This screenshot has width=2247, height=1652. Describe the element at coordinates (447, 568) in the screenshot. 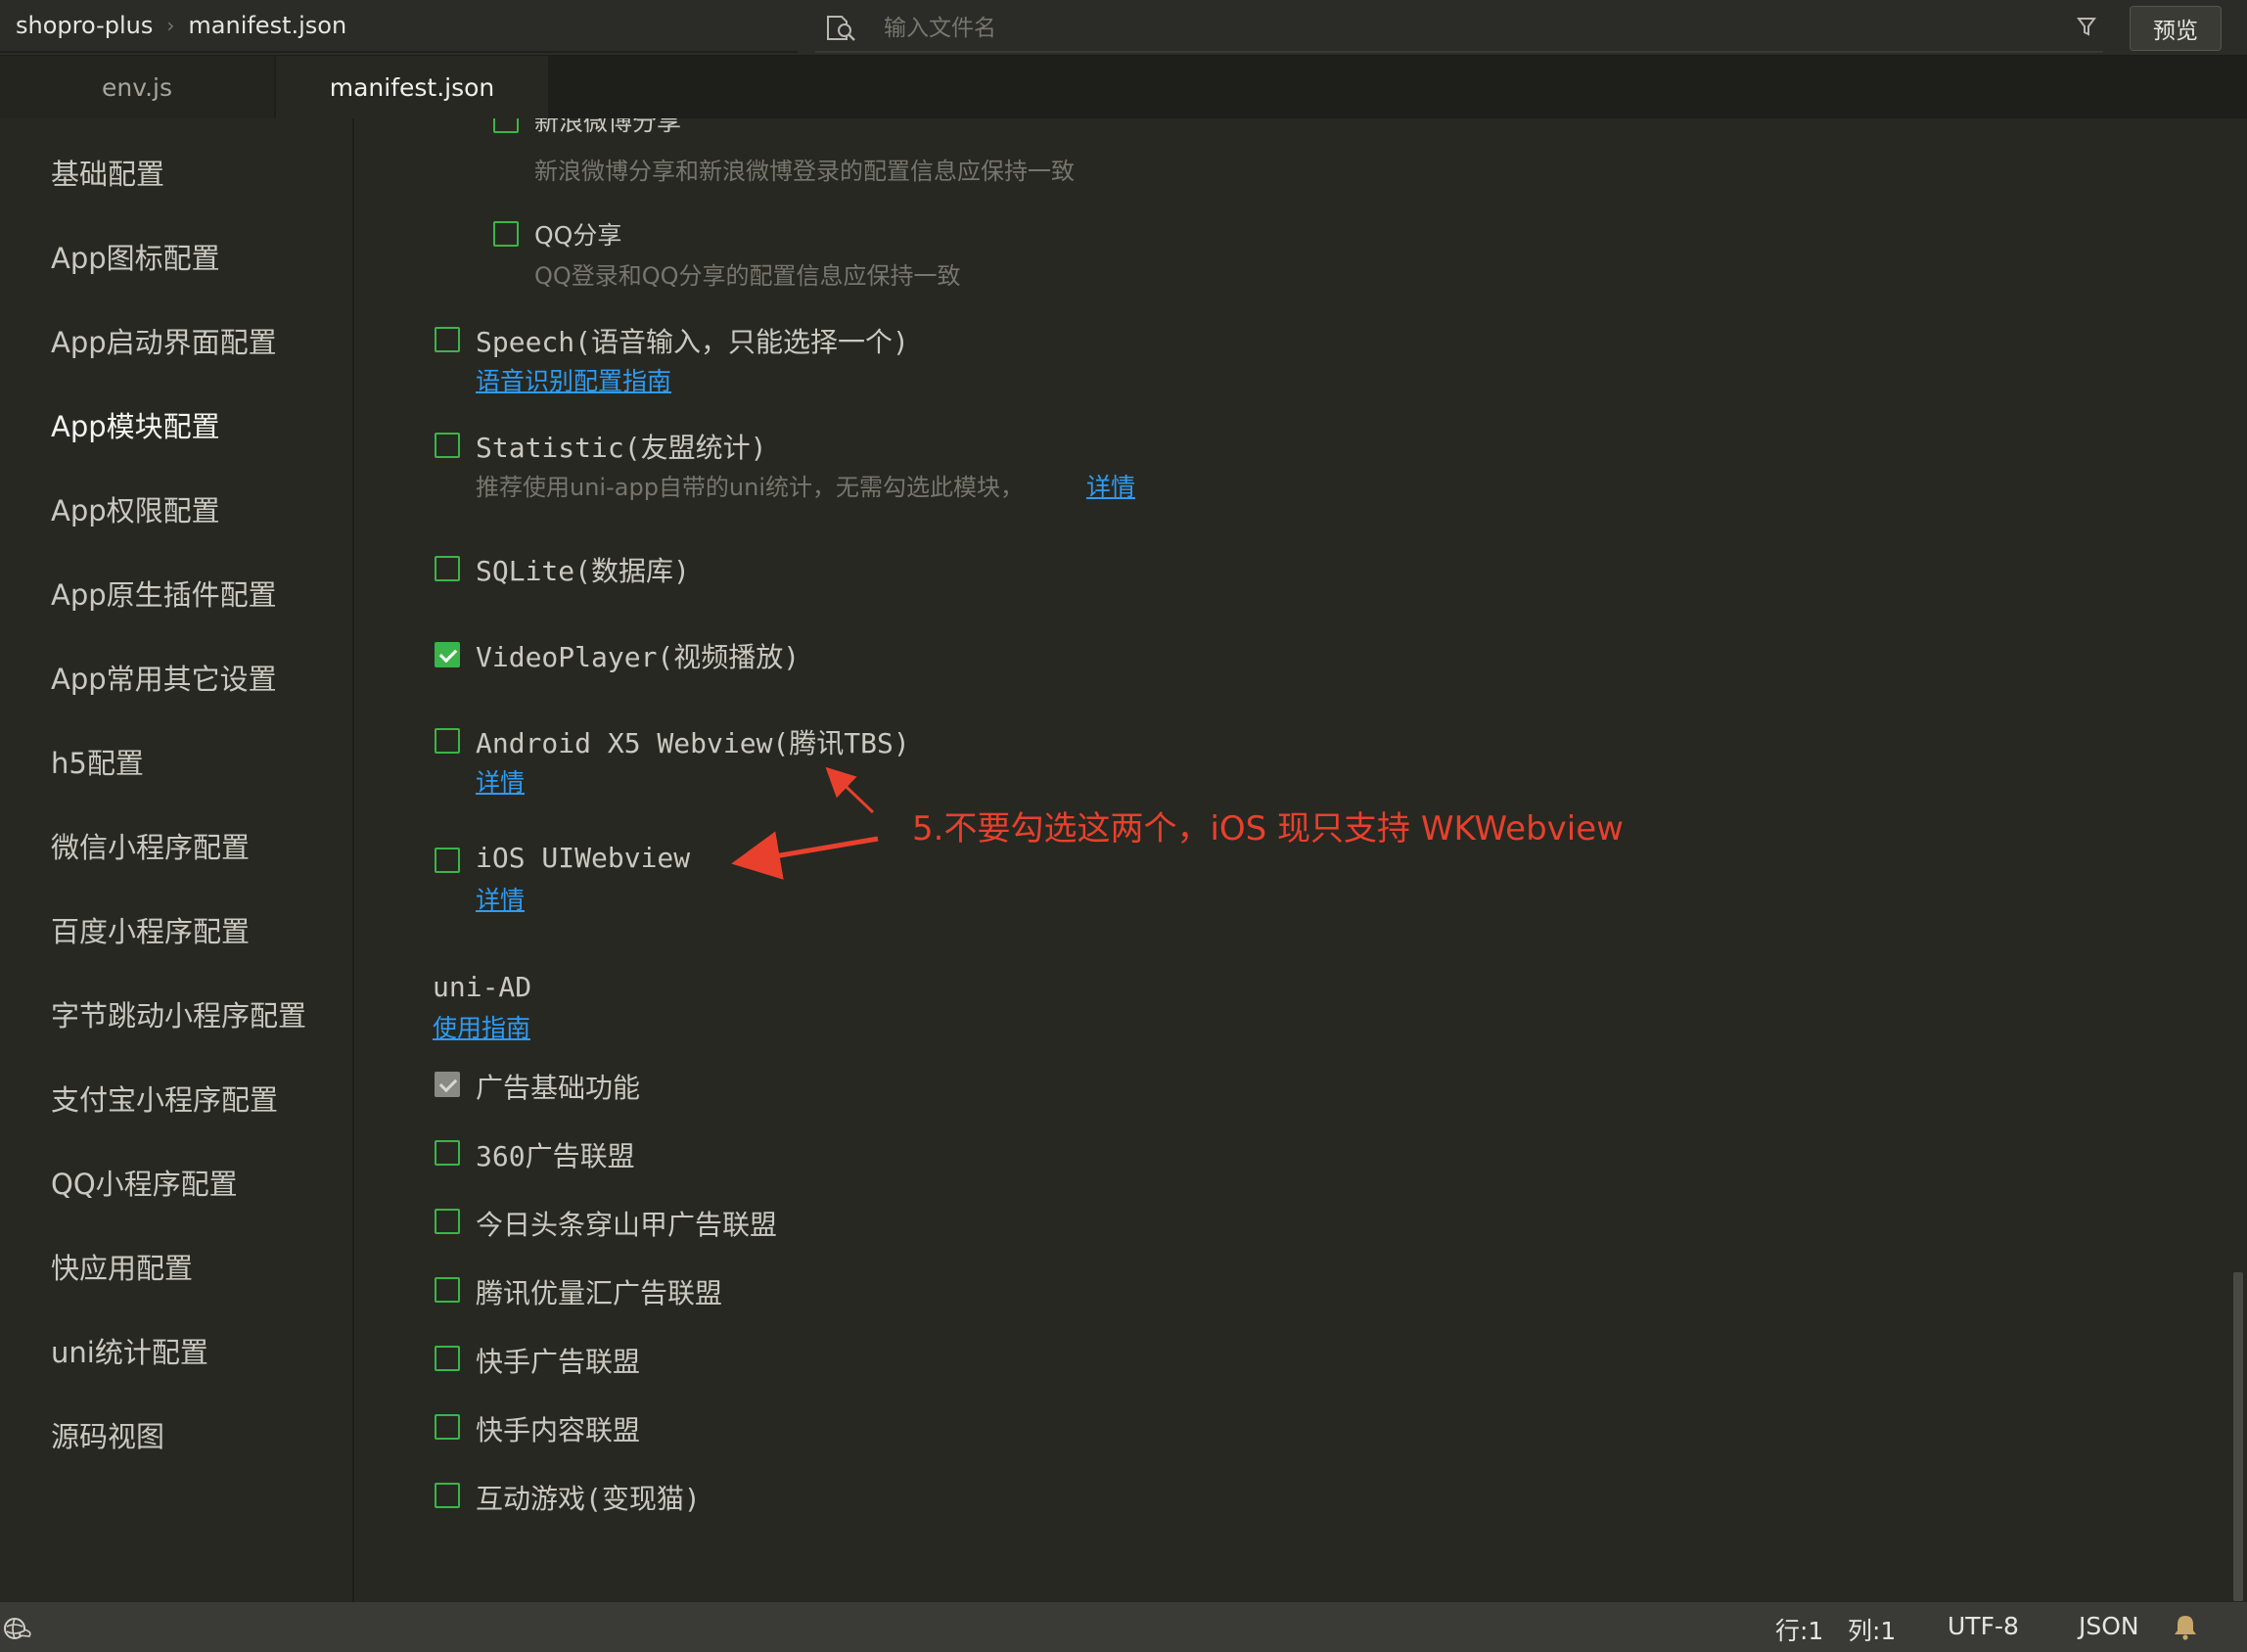

I see `sqlite-checkbox` at that location.